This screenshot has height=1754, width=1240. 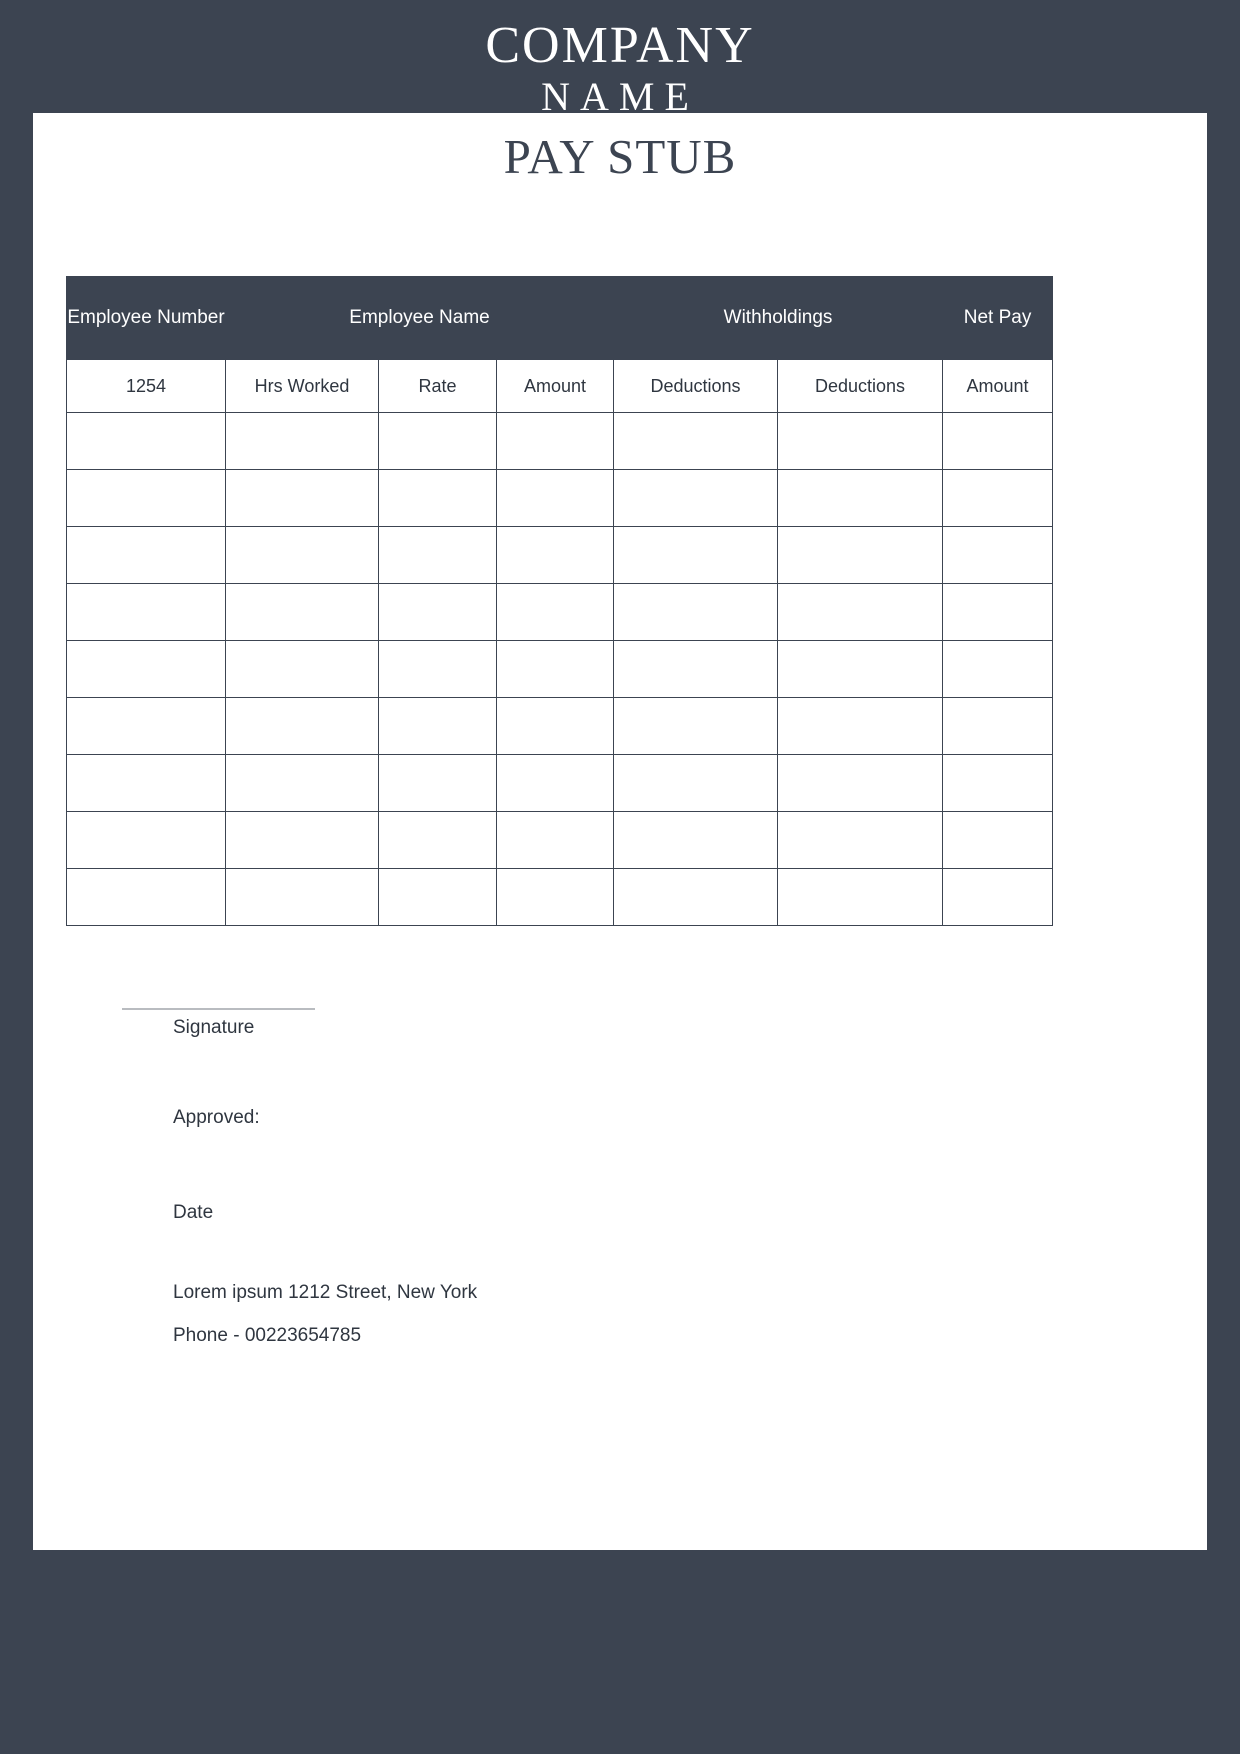 What do you see at coordinates (620, 156) in the screenshot?
I see `page-title: PAY STUB` at bounding box center [620, 156].